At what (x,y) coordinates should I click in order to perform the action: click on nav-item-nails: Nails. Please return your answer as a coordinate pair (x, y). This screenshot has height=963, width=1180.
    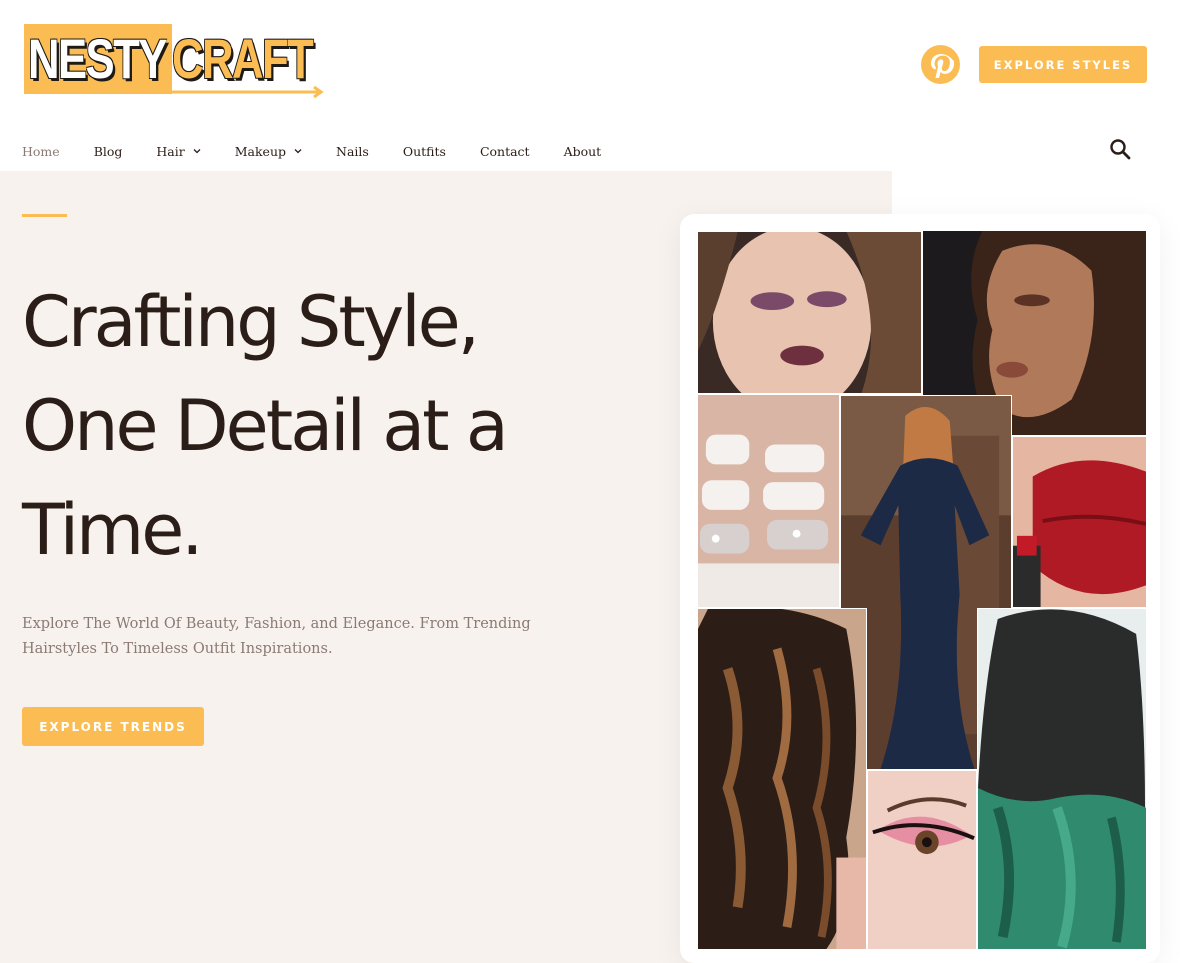
    Looking at the image, I should click on (352, 151).